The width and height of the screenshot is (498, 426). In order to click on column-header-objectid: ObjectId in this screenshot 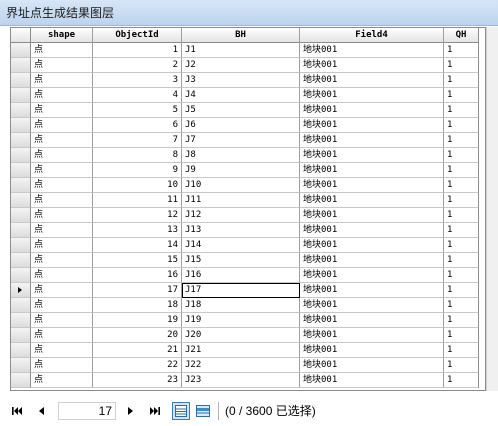, I will do `click(137, 35)`.